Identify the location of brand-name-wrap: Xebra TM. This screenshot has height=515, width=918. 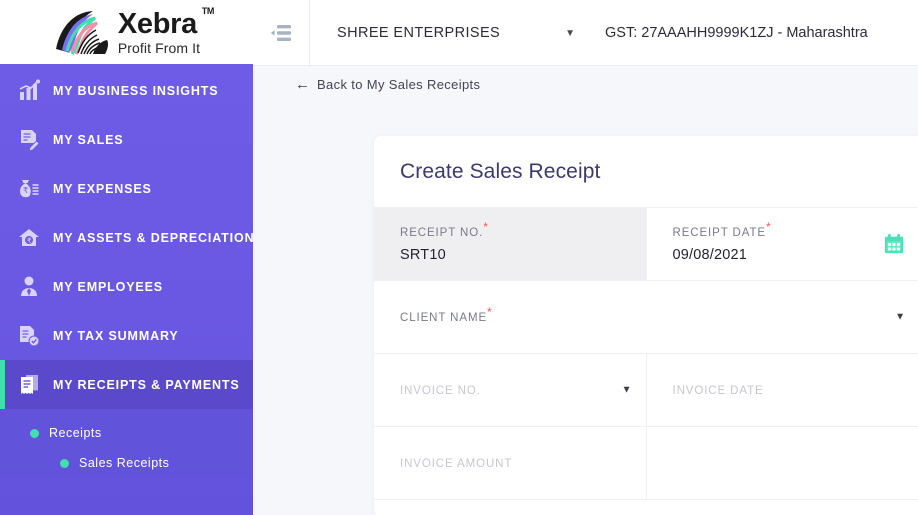
(166, 23).